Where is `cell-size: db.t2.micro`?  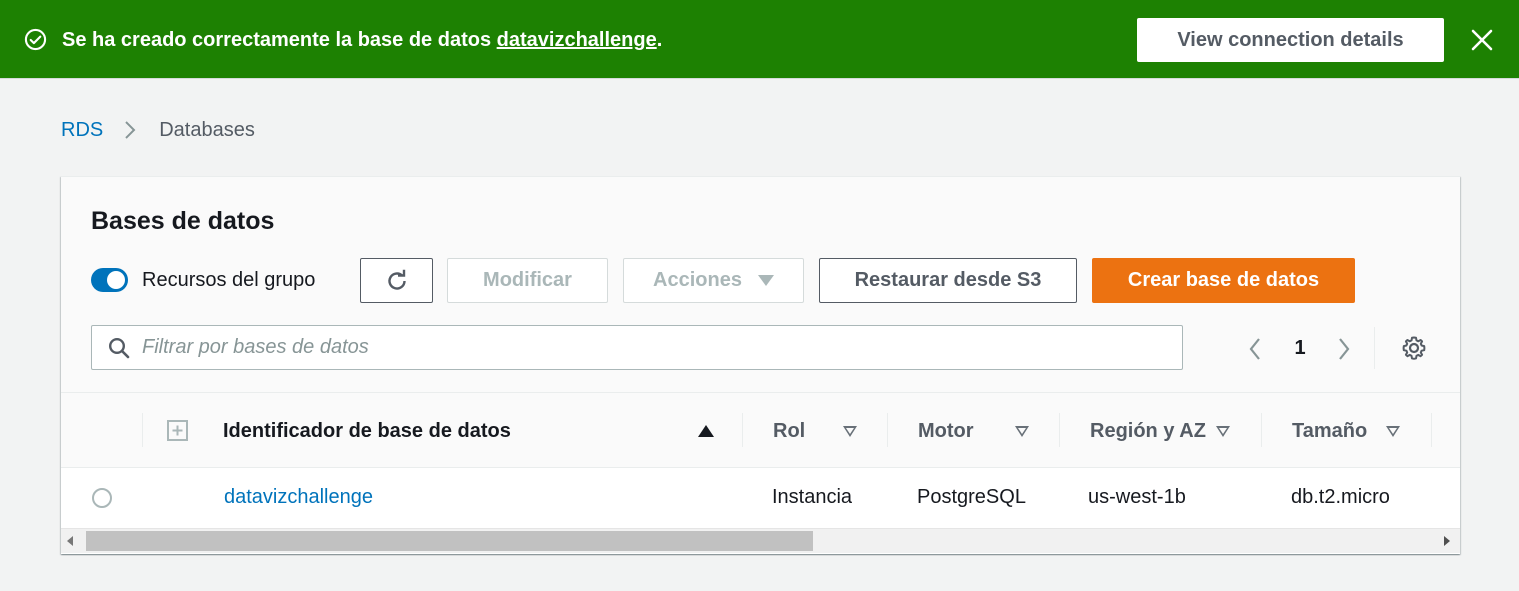 cell-size: db.t2.micro is located at coordinates (1340, 497).